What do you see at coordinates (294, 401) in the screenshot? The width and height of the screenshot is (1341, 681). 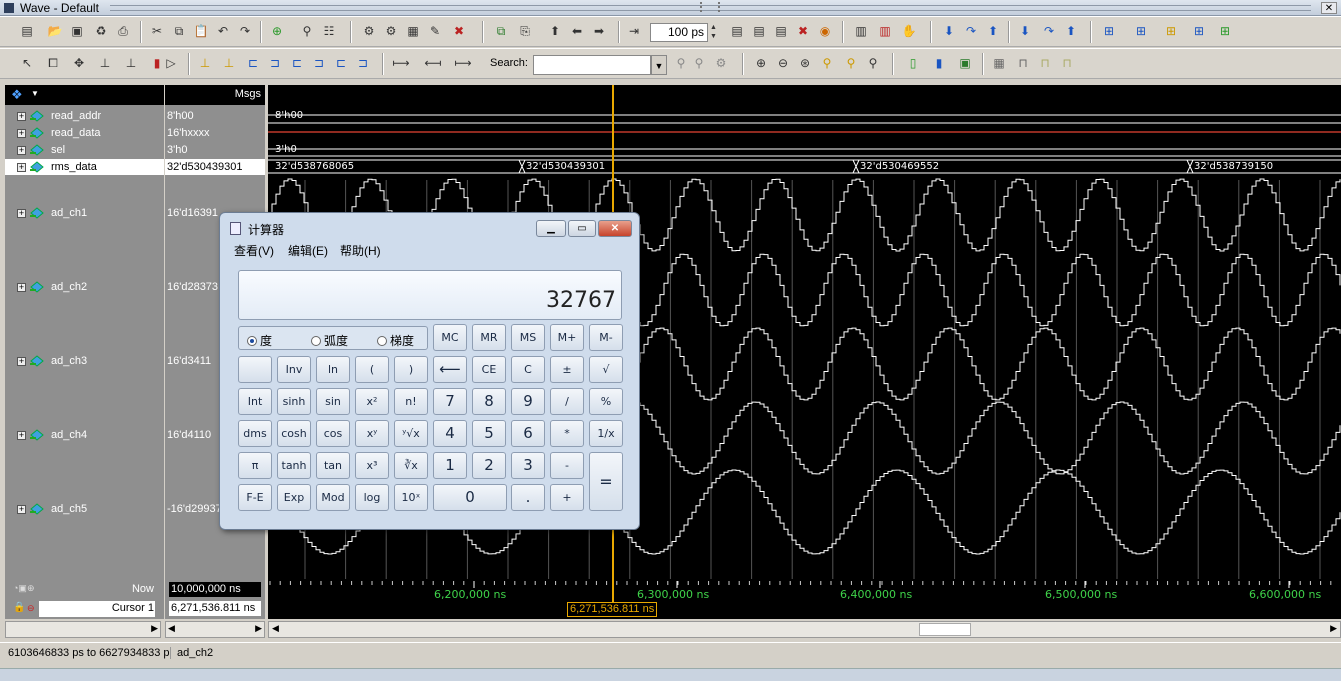 I see `calc-key-sinh: sinh` at bounding box center [294, 401].